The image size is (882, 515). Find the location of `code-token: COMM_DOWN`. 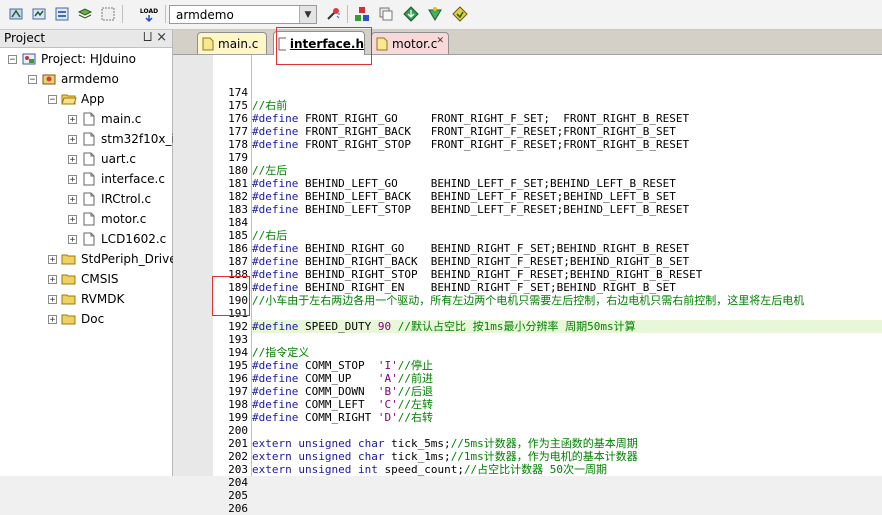

code-token: COMM_DOWN is located at coordinates (338, 391).